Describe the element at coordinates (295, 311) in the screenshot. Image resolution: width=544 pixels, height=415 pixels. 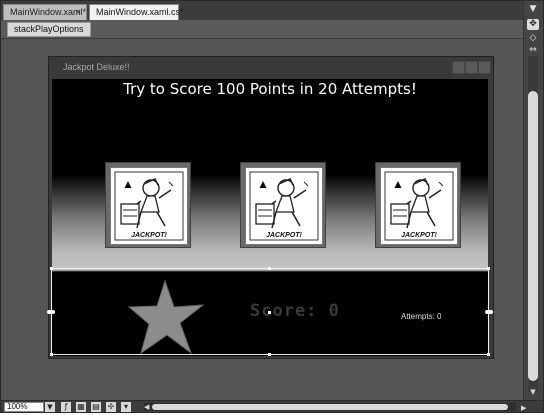
I see `score-label: Score: 0` at that location.